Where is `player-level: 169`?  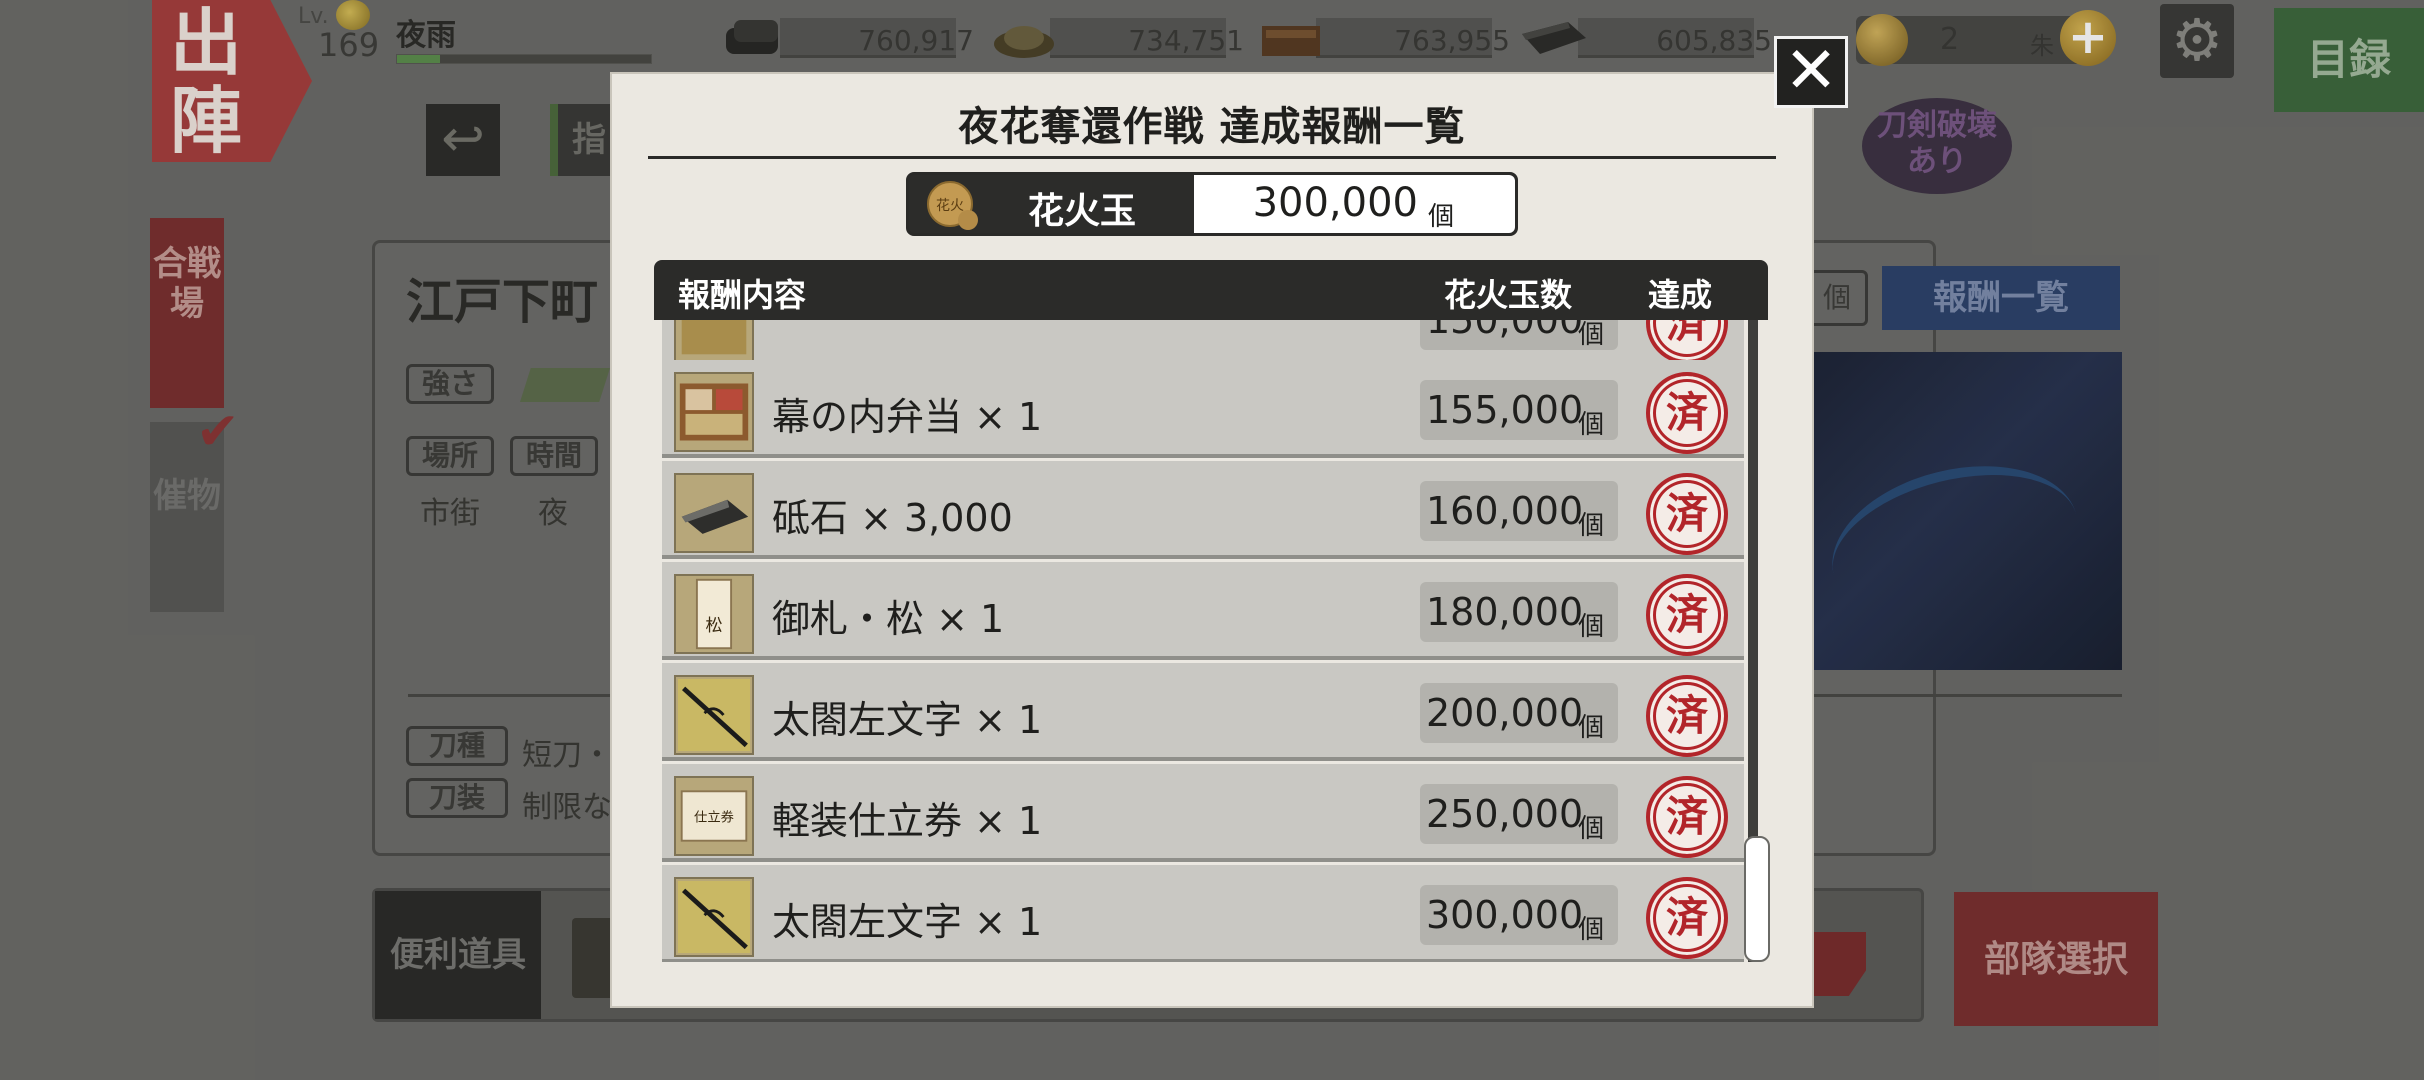 player-level: 169 is located at coordinates (349, 45).